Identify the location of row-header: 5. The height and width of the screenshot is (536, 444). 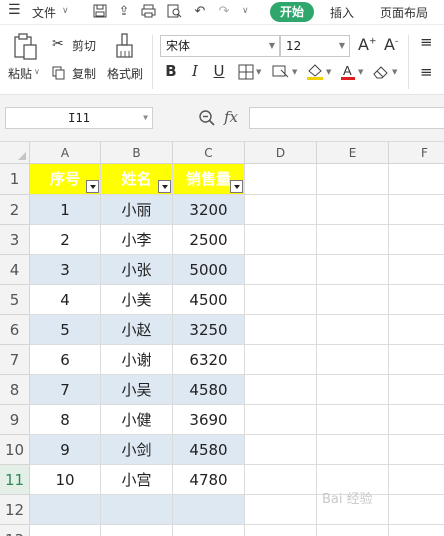
(15, 300).